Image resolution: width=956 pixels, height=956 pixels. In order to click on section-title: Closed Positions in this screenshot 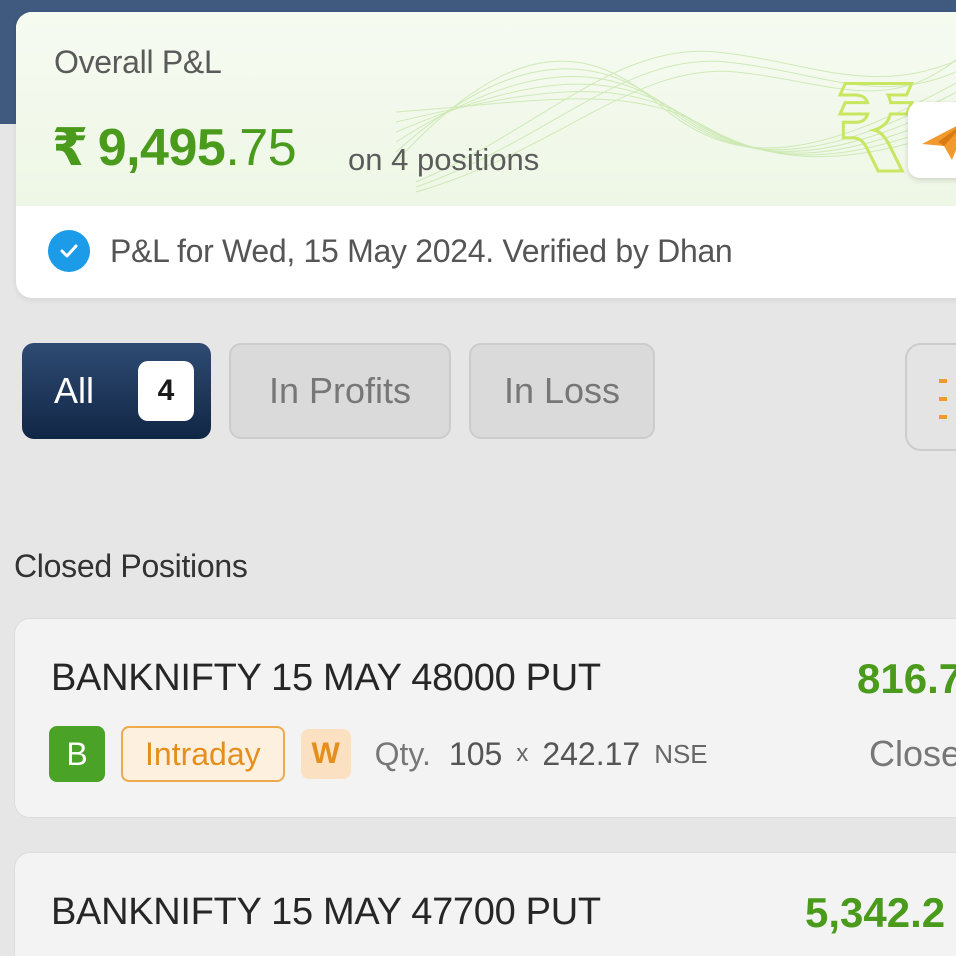, I will do `click(131, 566)`.